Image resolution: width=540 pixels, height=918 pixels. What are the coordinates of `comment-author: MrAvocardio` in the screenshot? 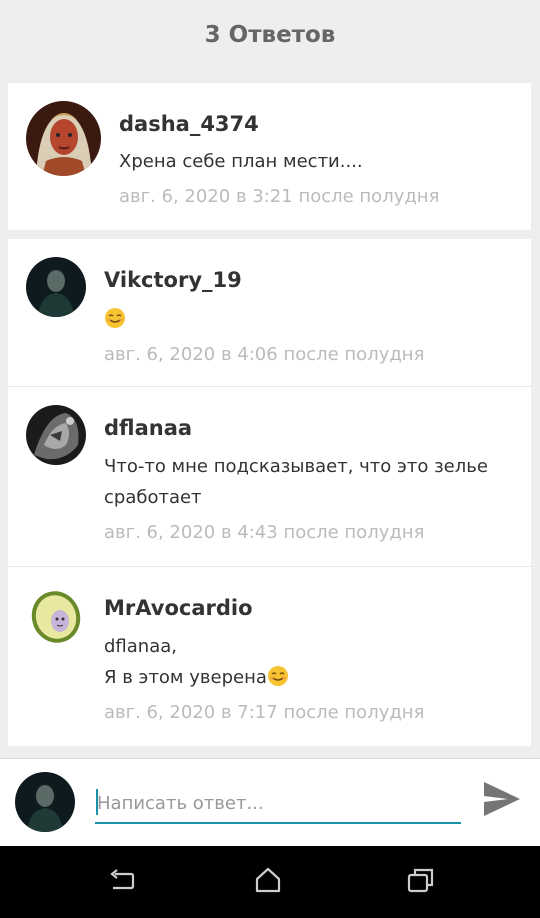 It's located at (178, 608).